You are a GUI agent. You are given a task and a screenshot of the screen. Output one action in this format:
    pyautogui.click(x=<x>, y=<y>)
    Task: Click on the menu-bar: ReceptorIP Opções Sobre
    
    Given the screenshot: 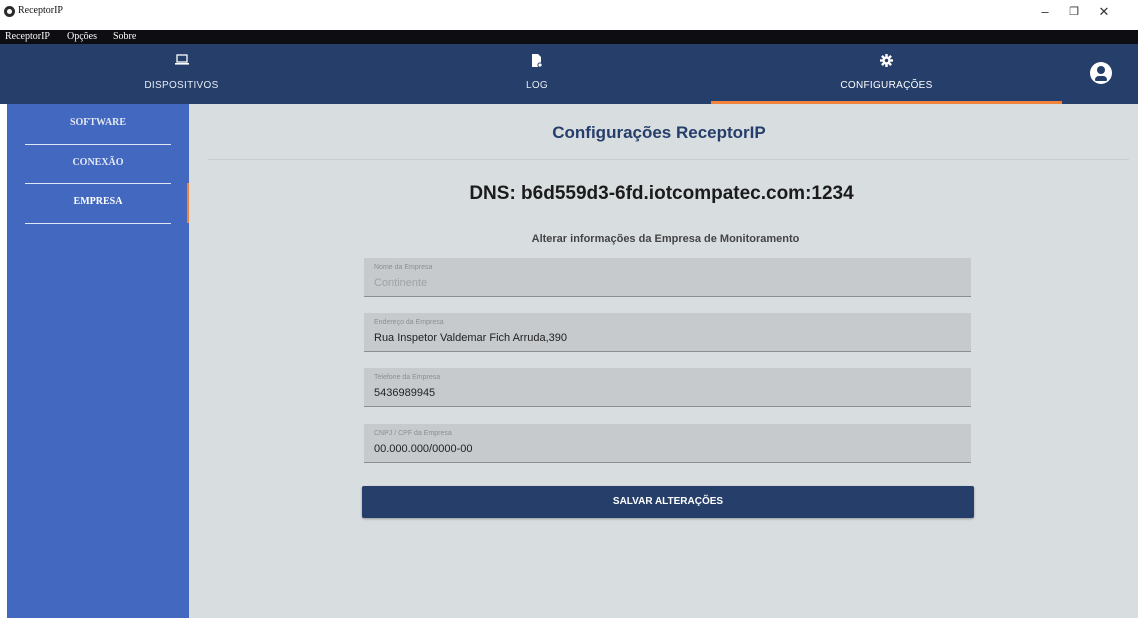 What is the action you would take?
    pyautogui.click(x=569, y=37)
    